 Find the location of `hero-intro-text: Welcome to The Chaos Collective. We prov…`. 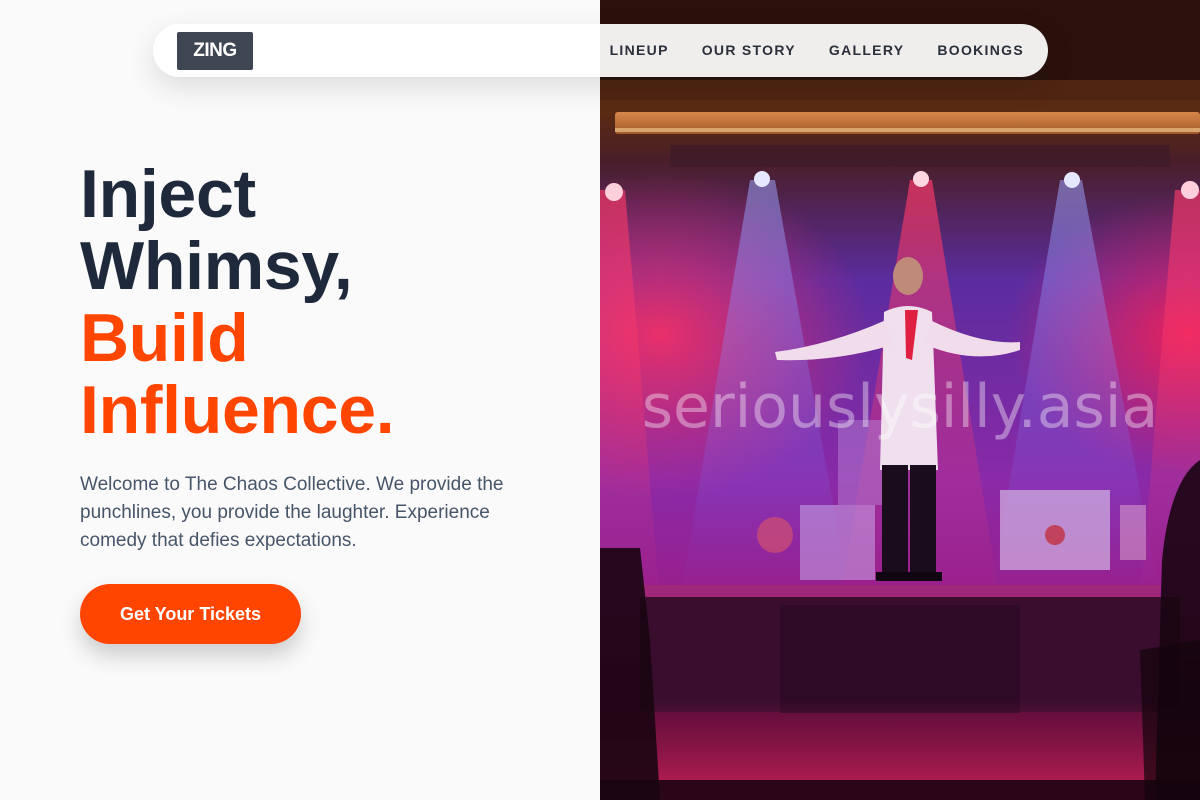

hero-intro-text: Welcome to The Chaos Collective. We prov… is located at coordinates (292, 512).